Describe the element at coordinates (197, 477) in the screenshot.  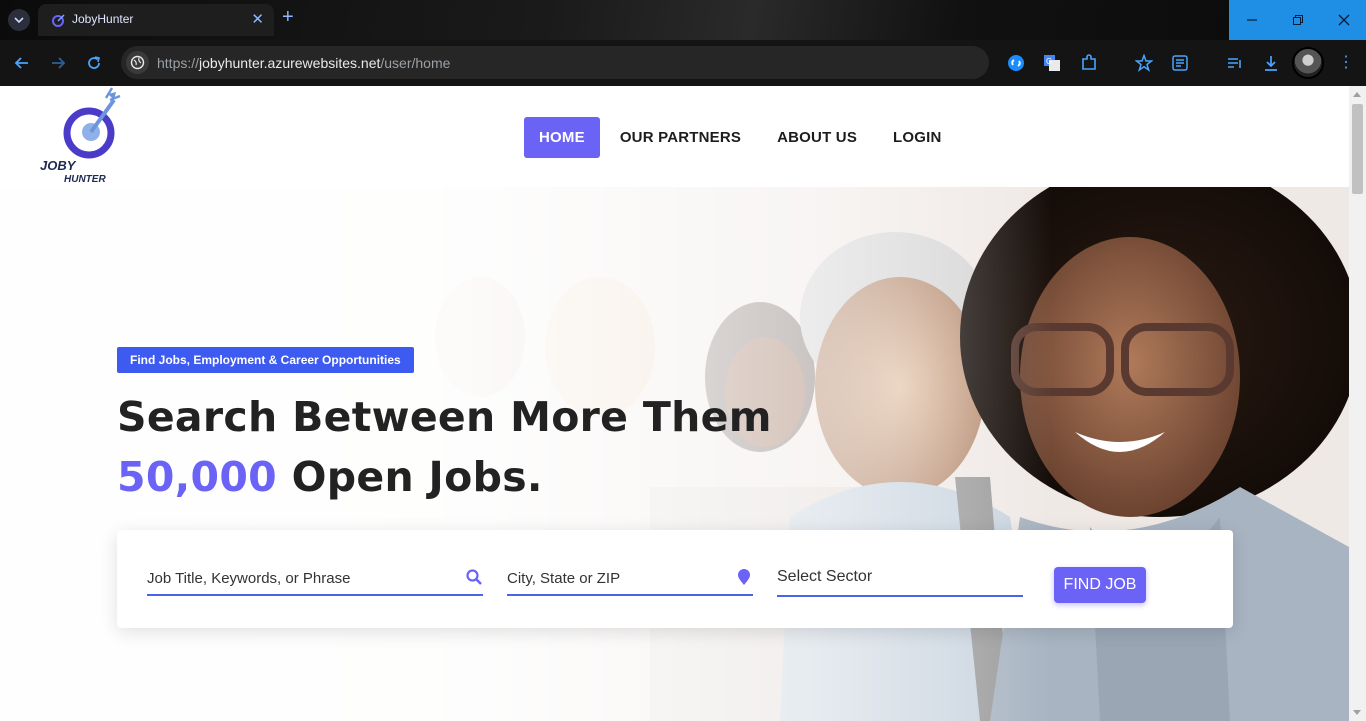
I see `headline-jobs-count: 50,000` at that location.